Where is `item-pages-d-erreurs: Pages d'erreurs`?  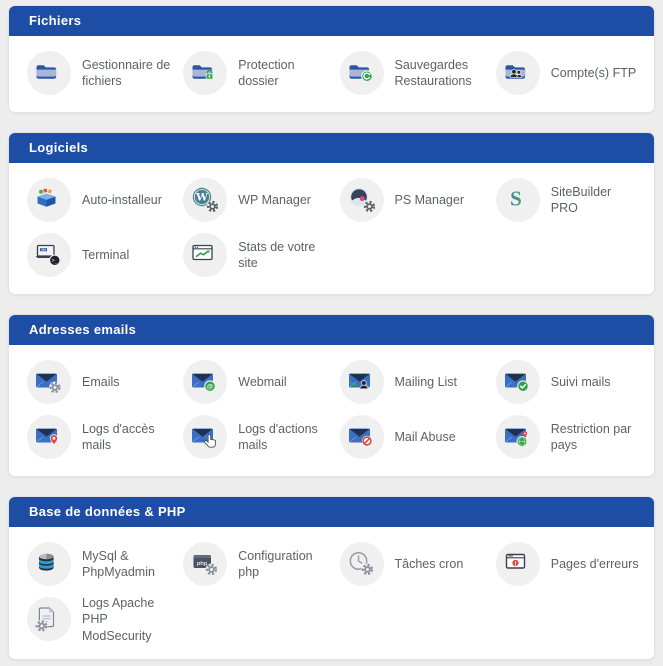 item-pages-d-erreurs: Pages d'erreurs is located at coordinates (566, 564).